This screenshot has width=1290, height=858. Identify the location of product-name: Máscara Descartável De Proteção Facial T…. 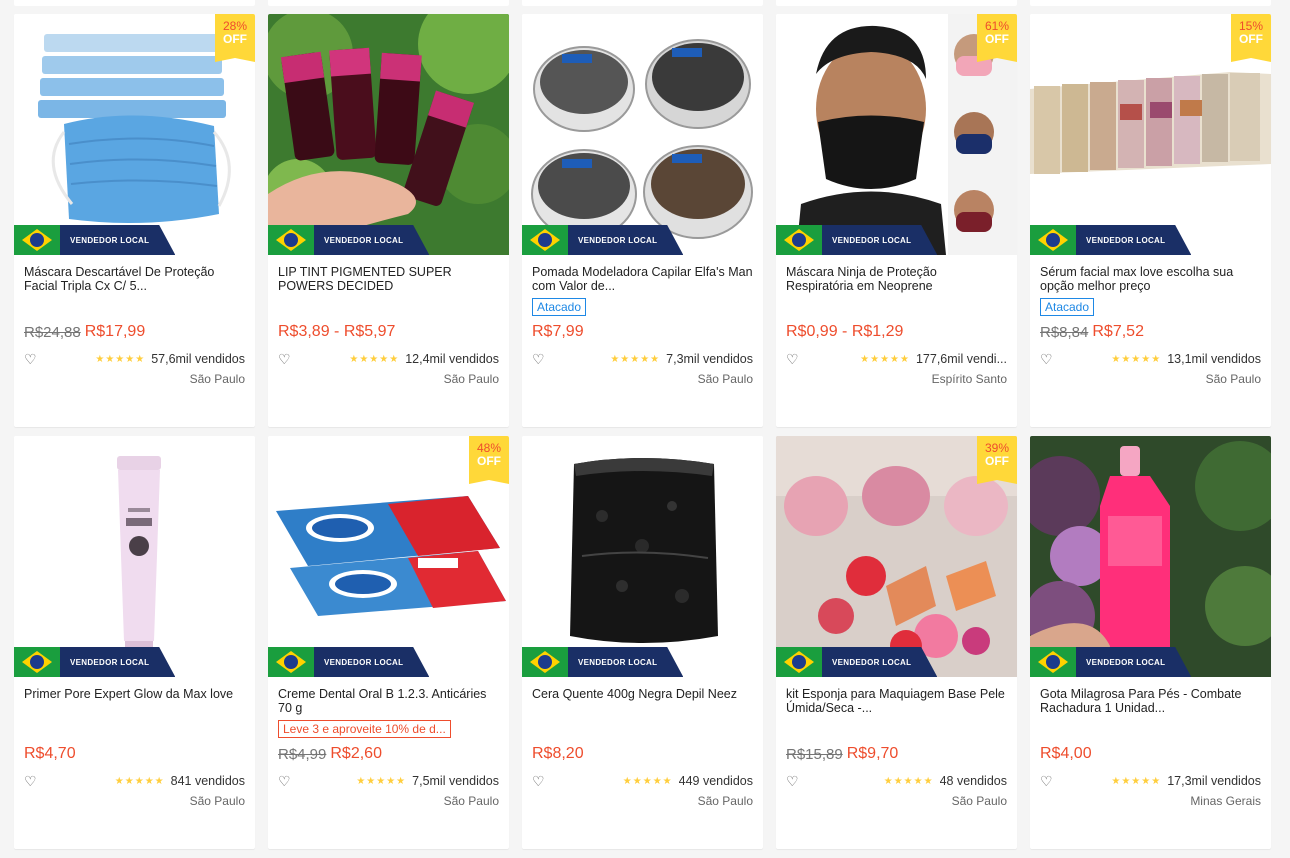
(134, 279).